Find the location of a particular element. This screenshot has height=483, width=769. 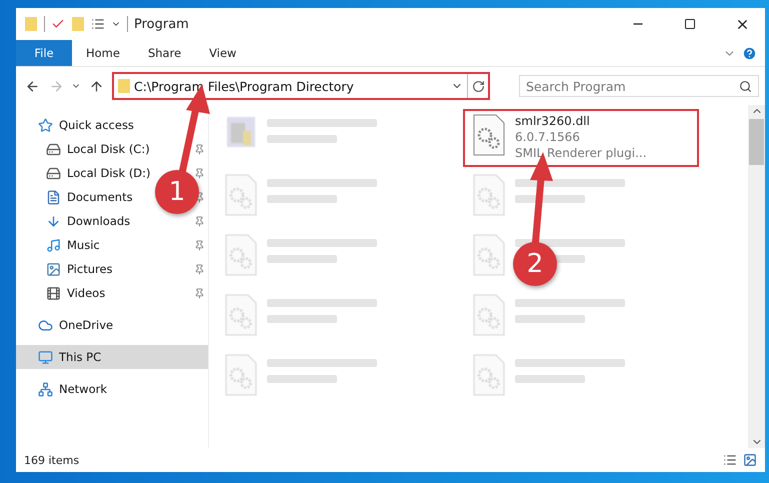

sidebar-item: Music is located at coordinates (58, 245).